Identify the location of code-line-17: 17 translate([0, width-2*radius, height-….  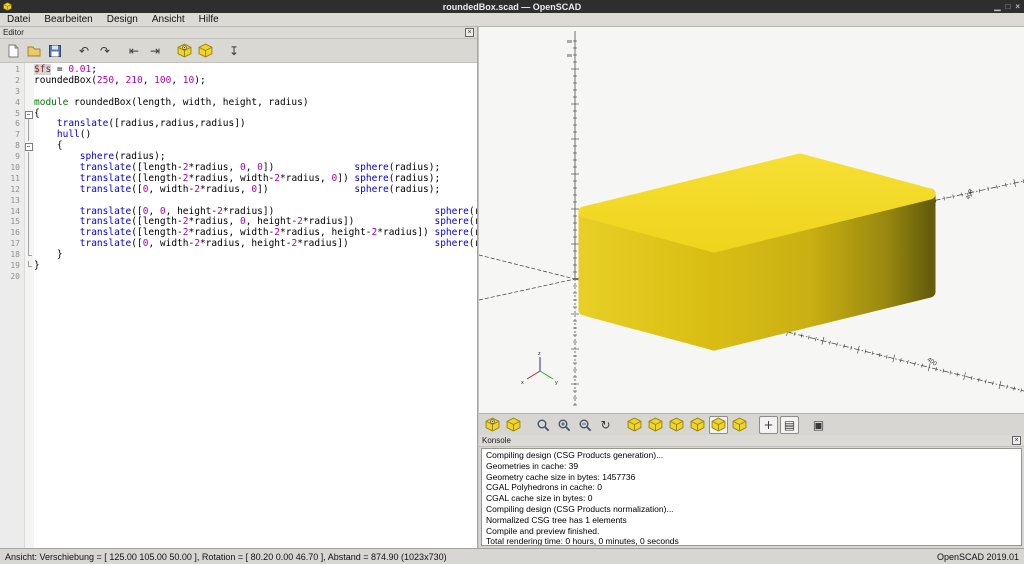
(238, 244).